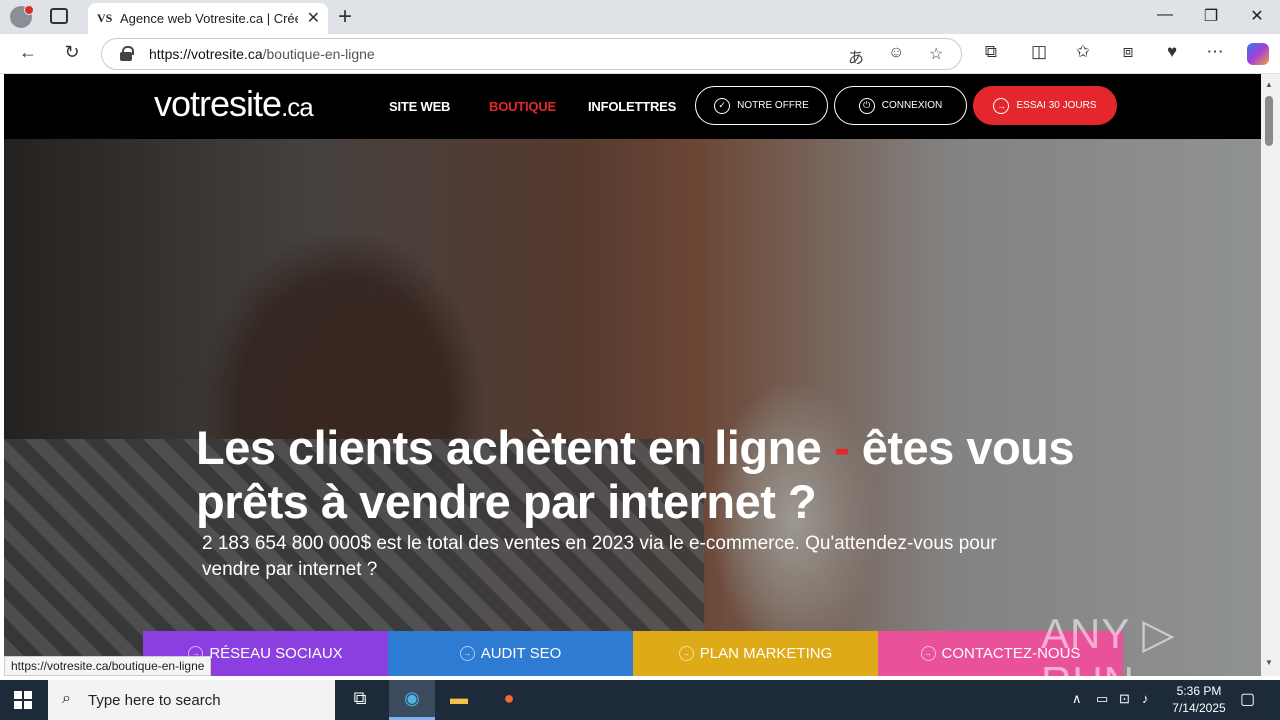  What do you see at coordinates (23, 700) in the screenshot?
I see `windows-start-icon` at bounding box center [23, 700].